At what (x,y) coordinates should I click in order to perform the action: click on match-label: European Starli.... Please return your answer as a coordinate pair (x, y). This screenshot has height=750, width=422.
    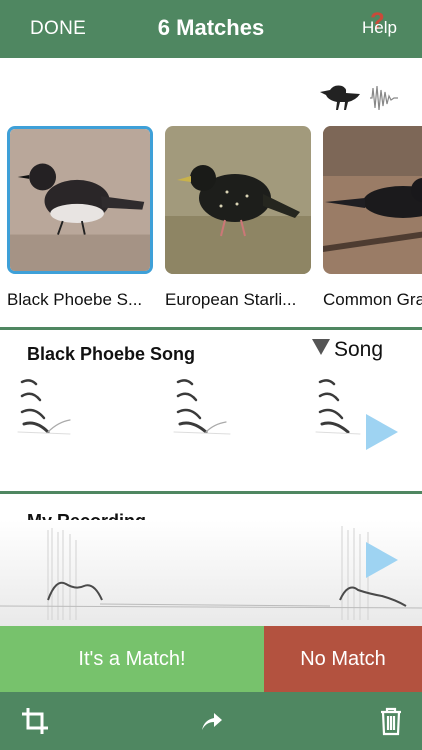
    Looking at the image, I should click on (231, 299).